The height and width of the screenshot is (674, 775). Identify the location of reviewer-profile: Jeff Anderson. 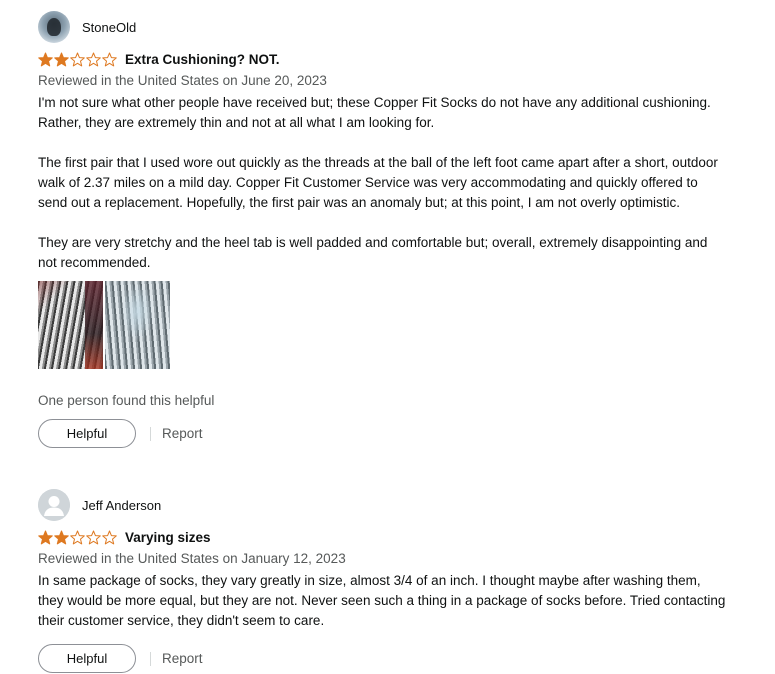
(383, 505).